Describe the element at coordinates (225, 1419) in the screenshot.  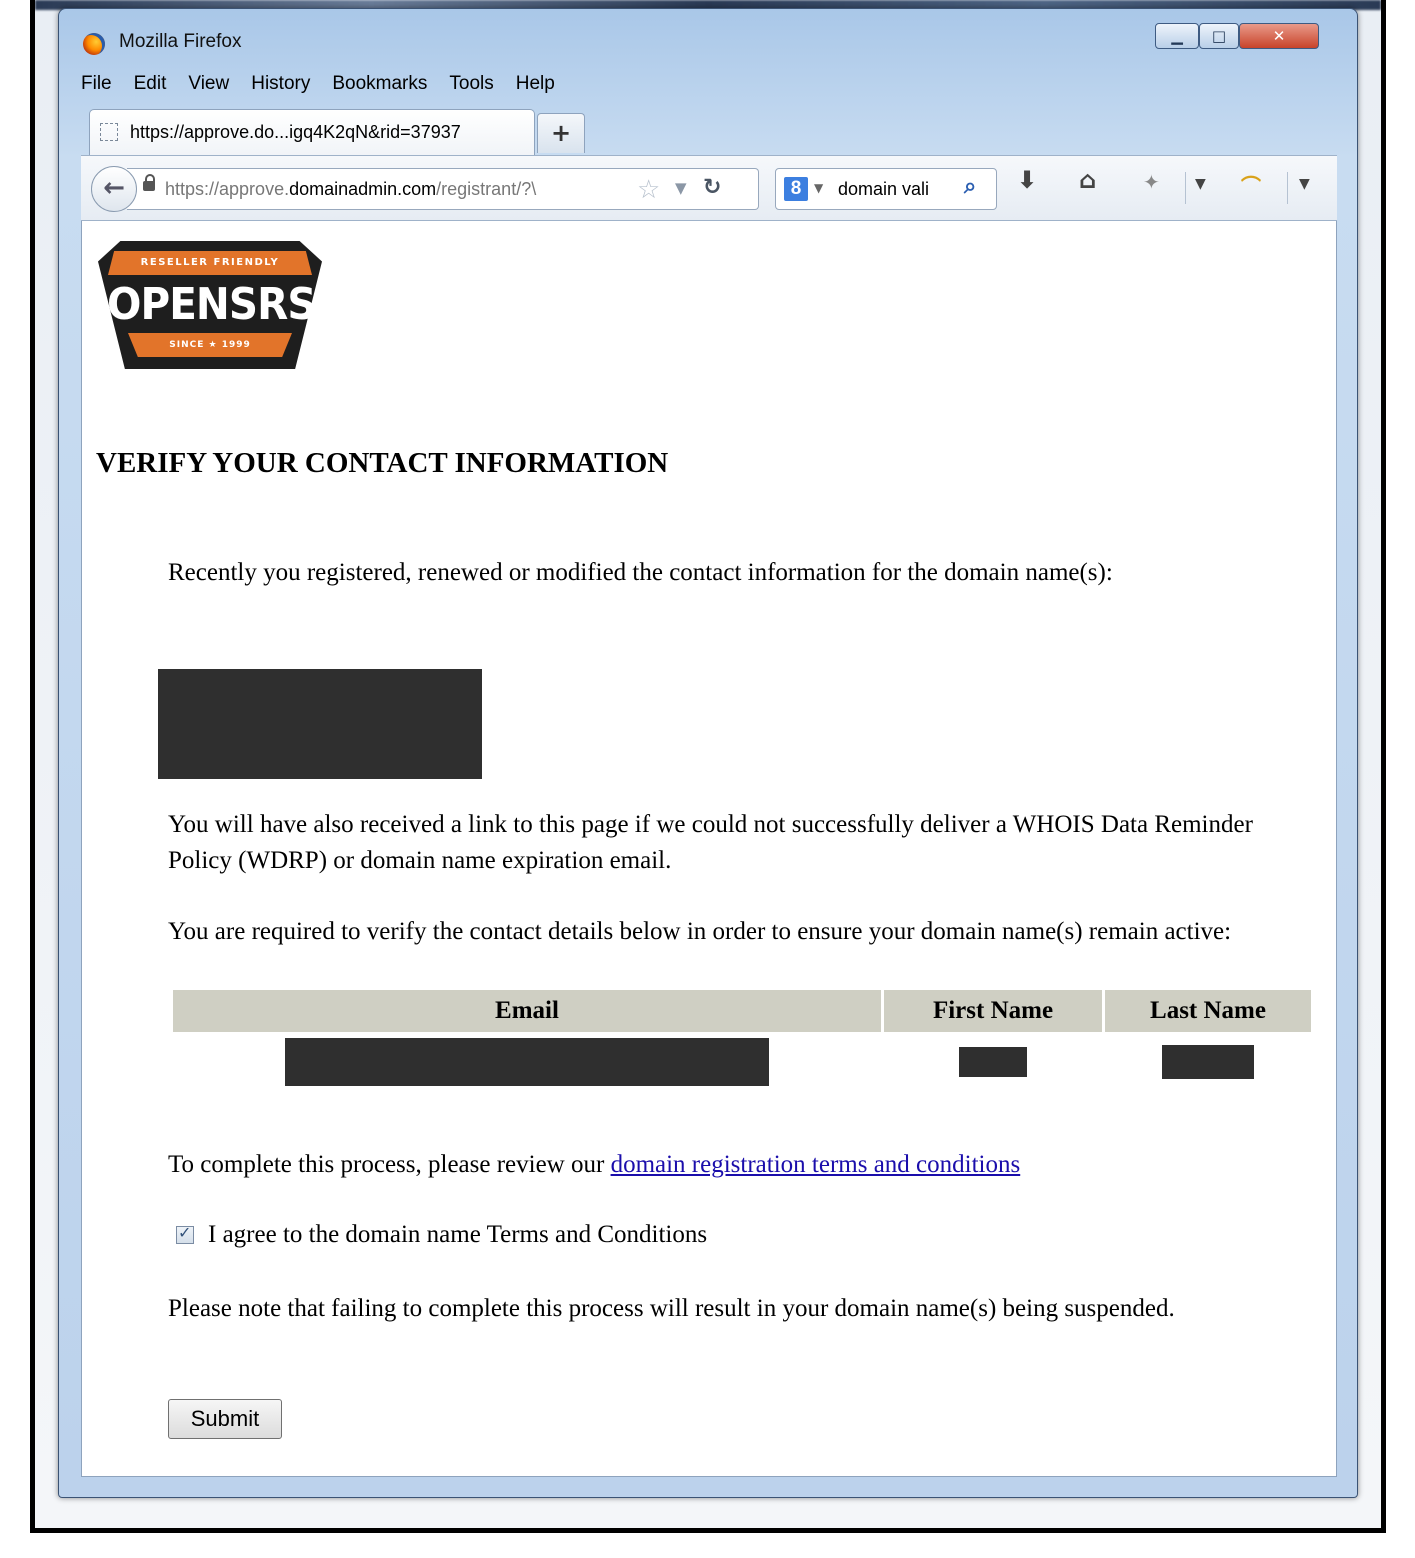
I see `submit-button: Submit` at that location.